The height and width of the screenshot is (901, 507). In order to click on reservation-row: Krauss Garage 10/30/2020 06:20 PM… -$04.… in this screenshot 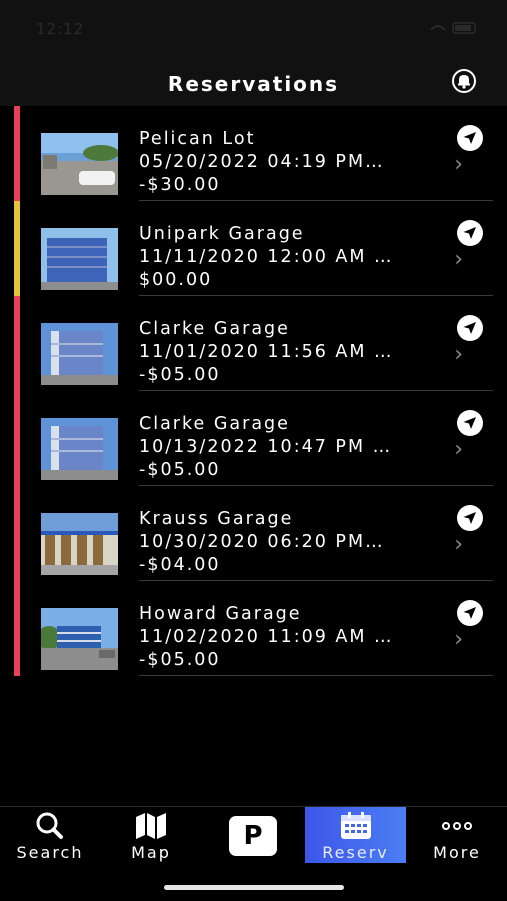, I will do `click(253, 533)`.